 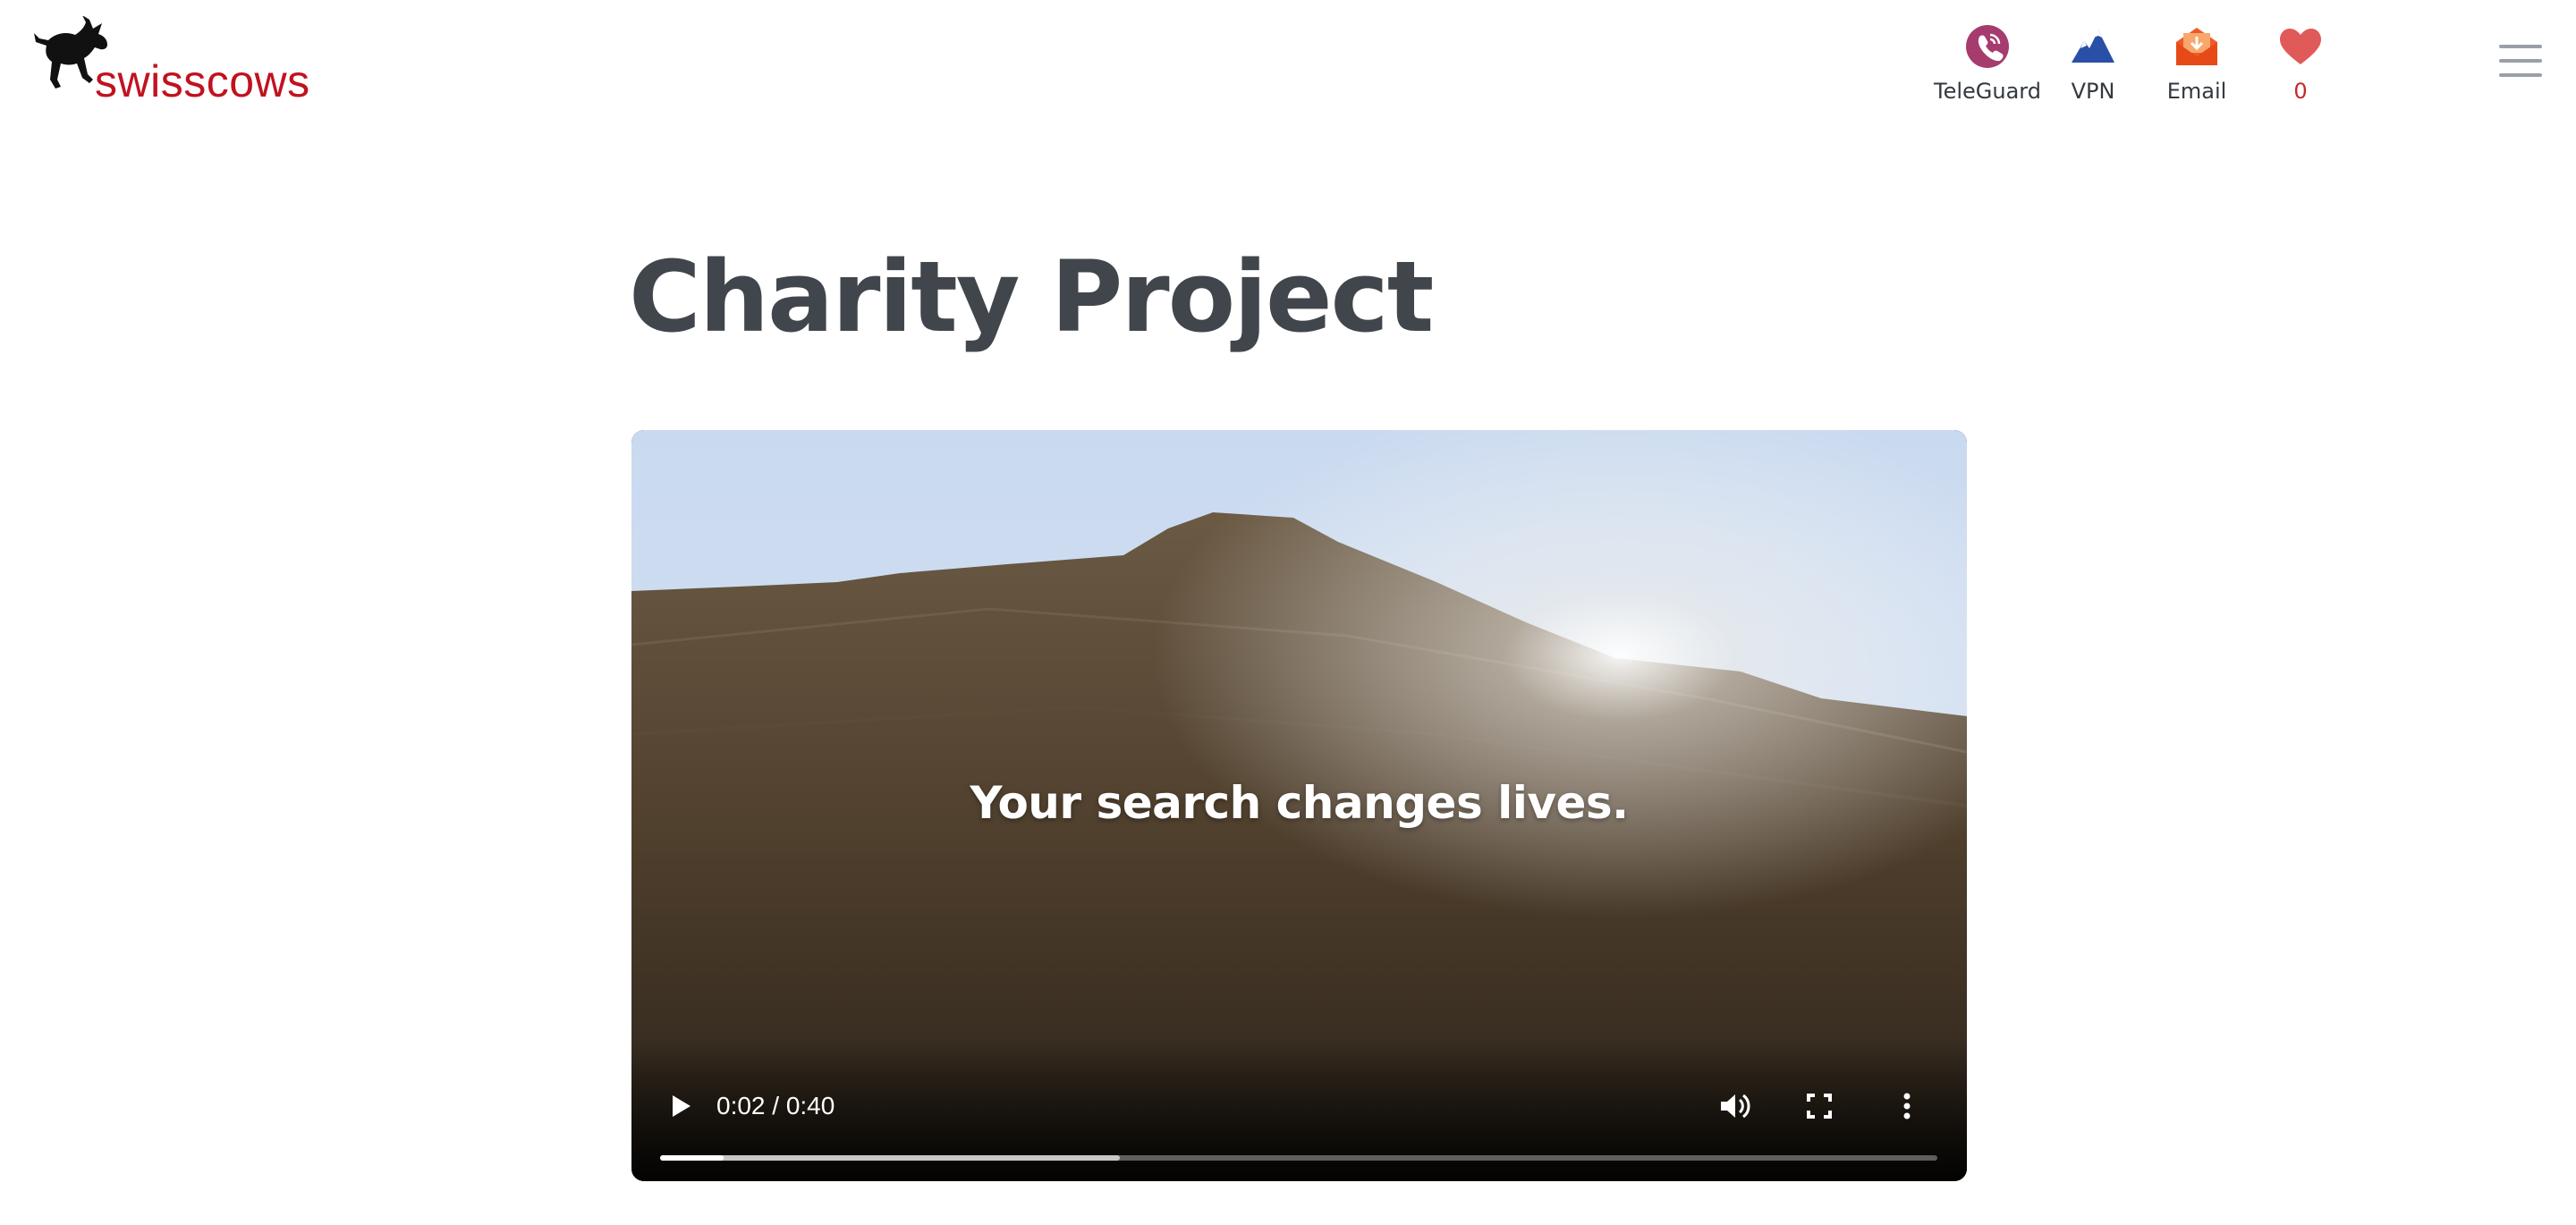 I want to click on buffered-bar, so click(x=890, y=1158).